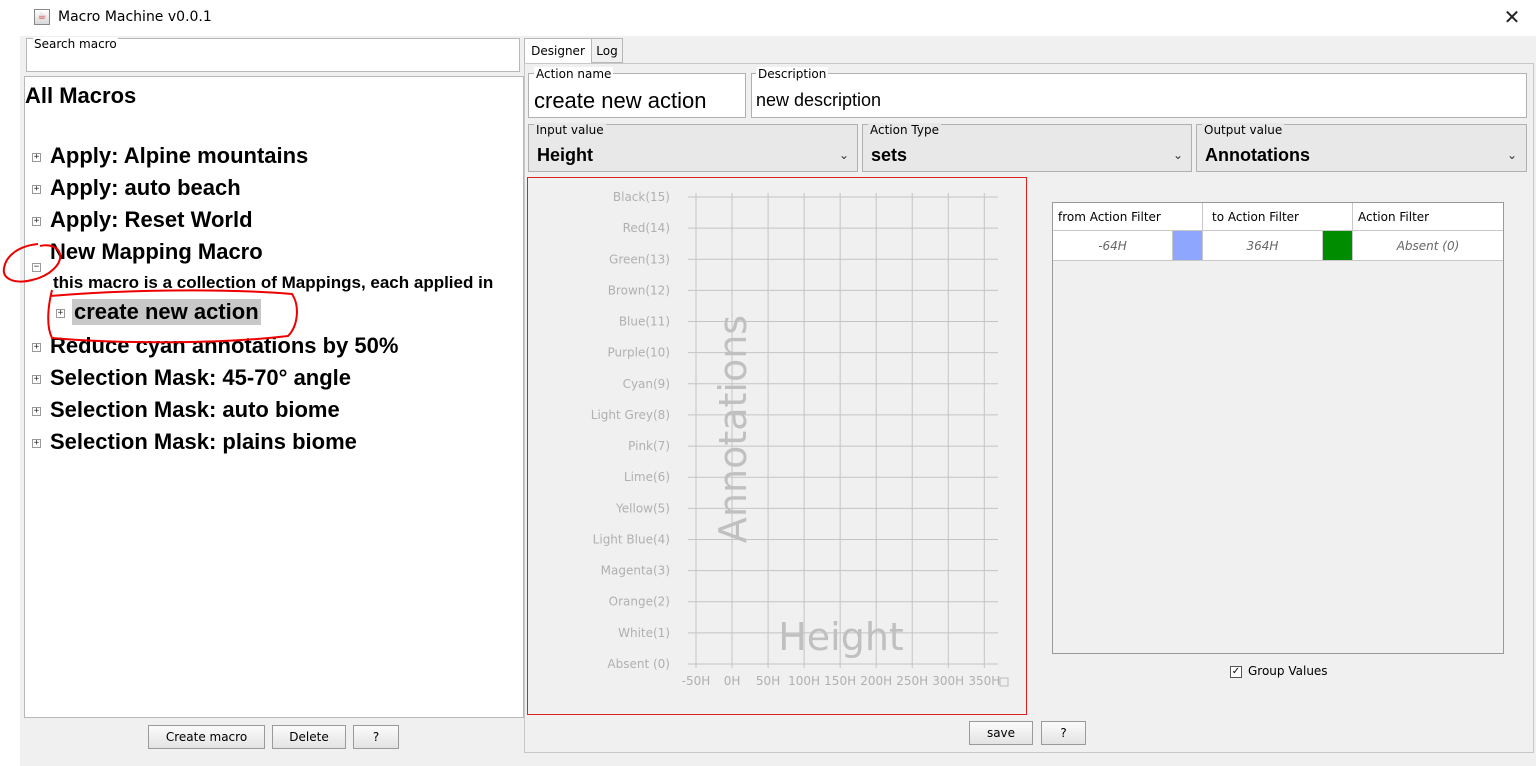 This screenshot has width=1536, height=766. What do you see at coordinates (166, 312) in the screenshot?
I see `tree-child-selected: create new action` at bounding box center [166, 312].